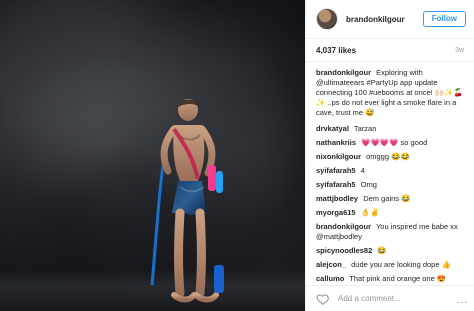  What do you see at coordinates (365, 129) in the screenshot?
I see `comment-text: Tarzan` at bounding box center [365, 129].